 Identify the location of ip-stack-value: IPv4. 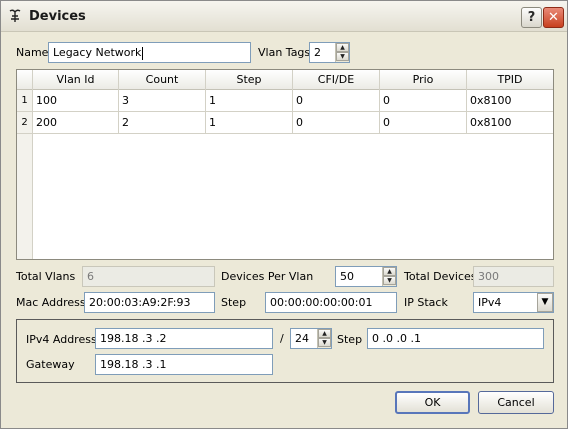
(490, 302).